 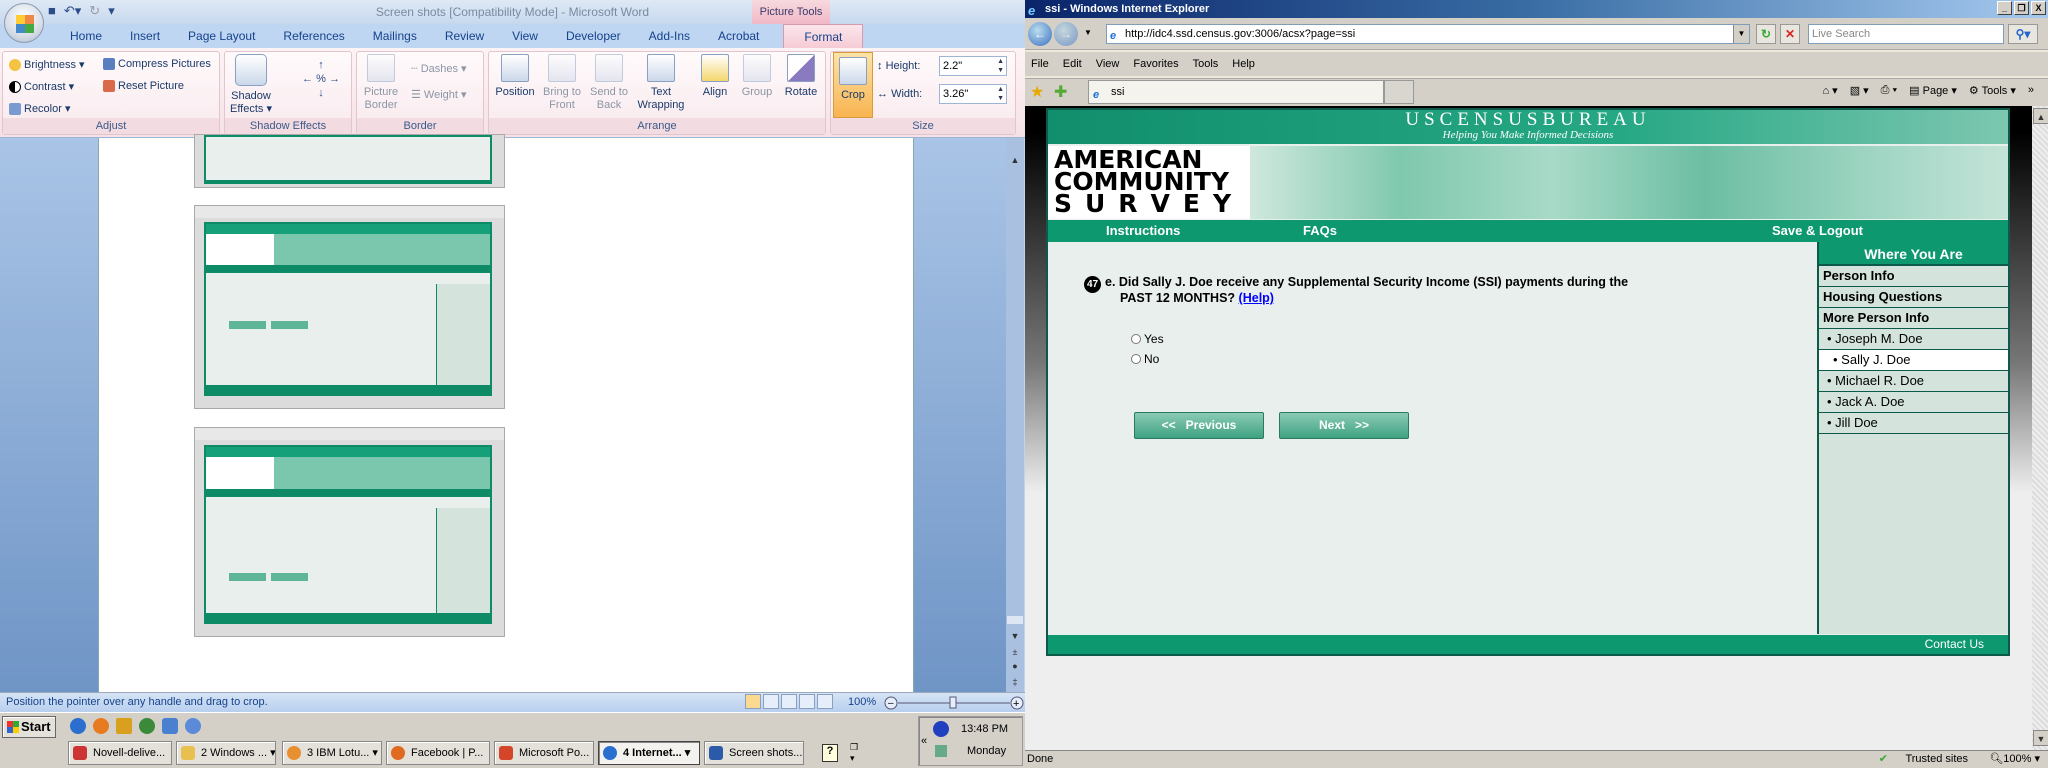 I want to click on send-to-back-button: Send to Back, so click(x=609, y=83).